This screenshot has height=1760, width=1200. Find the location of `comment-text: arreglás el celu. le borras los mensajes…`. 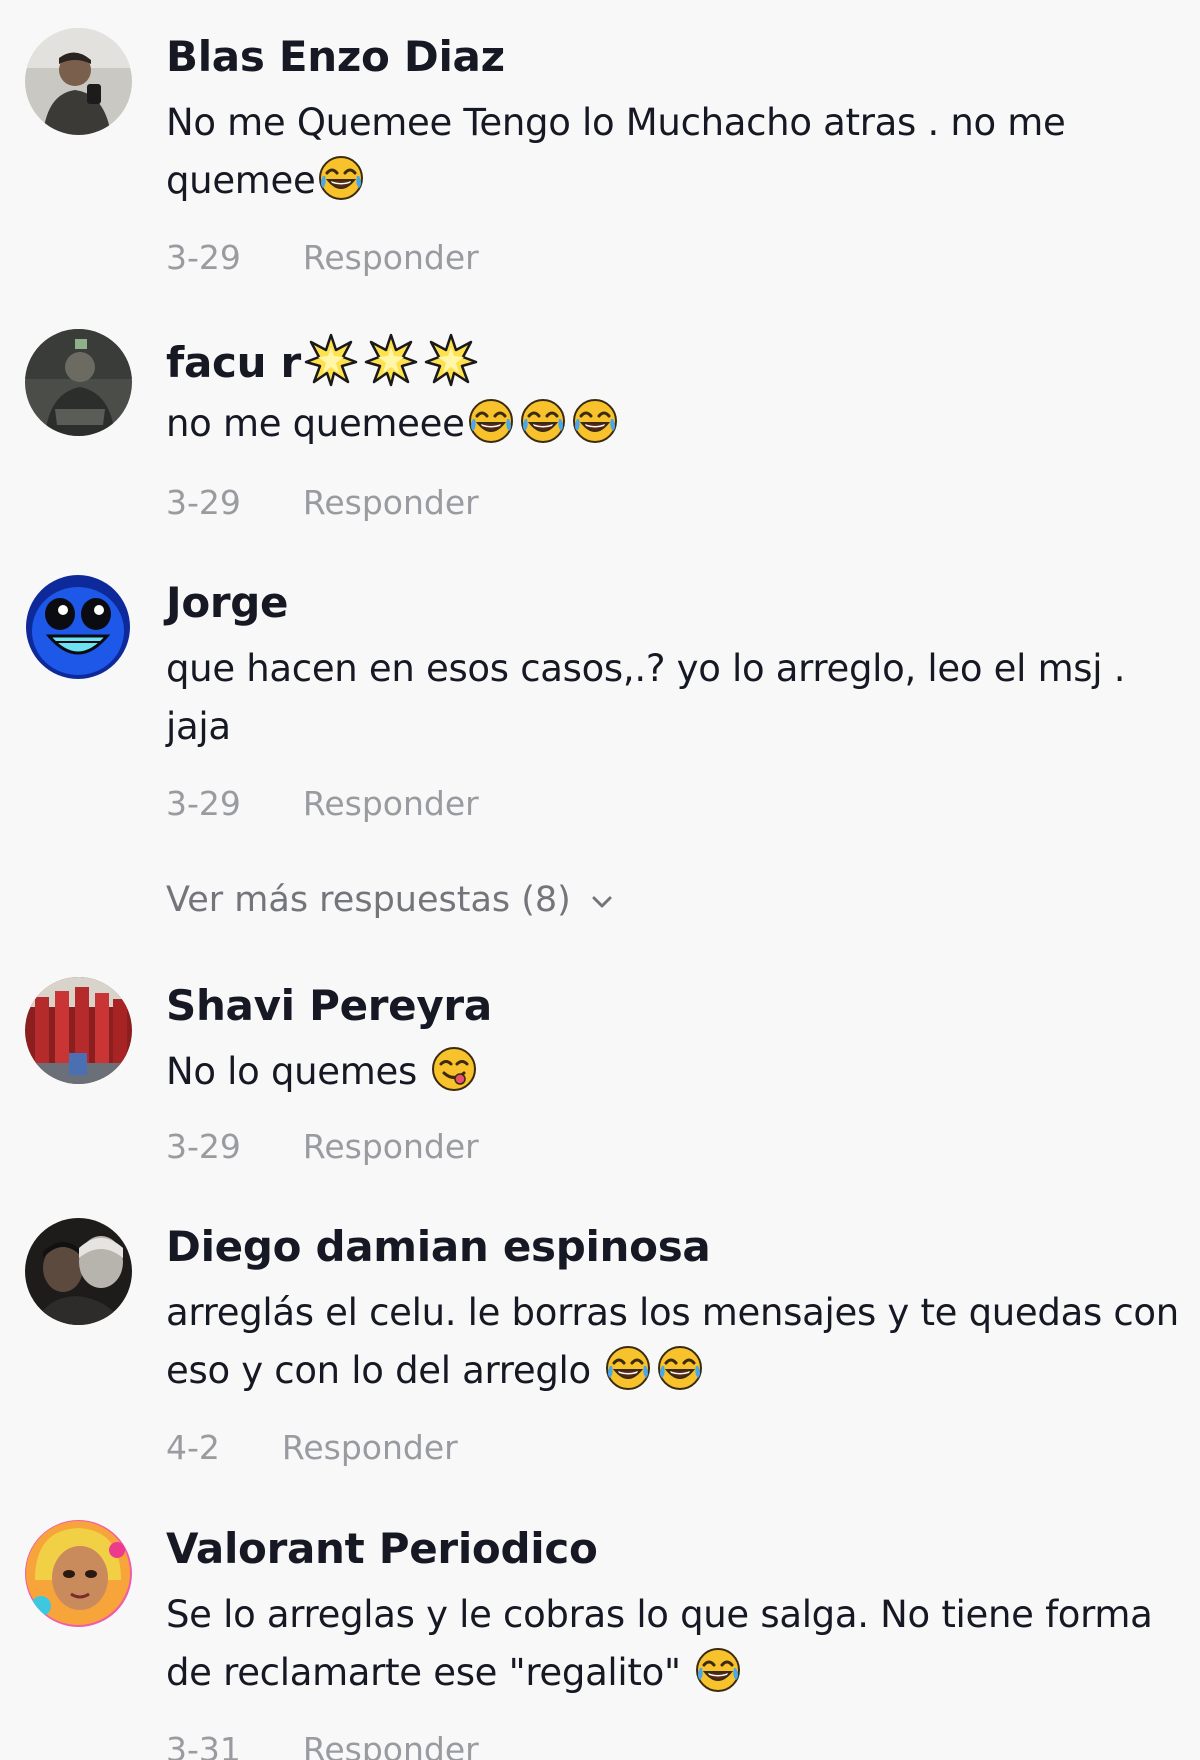

comment-text: arreglás el celu. le borras los mensajes… is located at coordinates (678, 1342).